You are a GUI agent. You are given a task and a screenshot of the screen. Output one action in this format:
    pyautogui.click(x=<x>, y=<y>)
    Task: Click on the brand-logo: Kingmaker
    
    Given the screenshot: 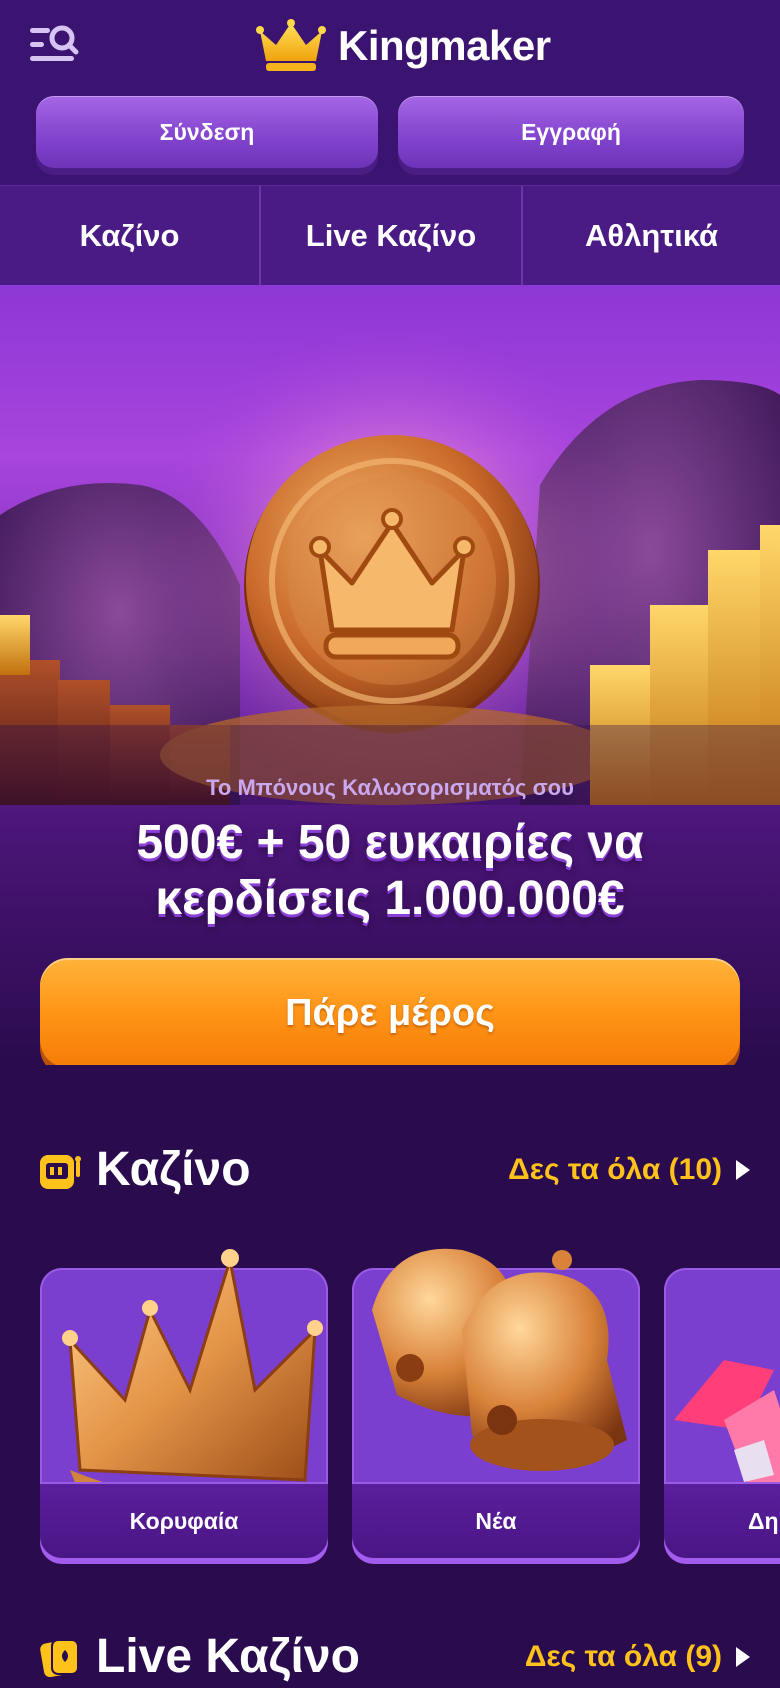 What is the action you would take?
    pyautogui.click(x=403, y=46)
    